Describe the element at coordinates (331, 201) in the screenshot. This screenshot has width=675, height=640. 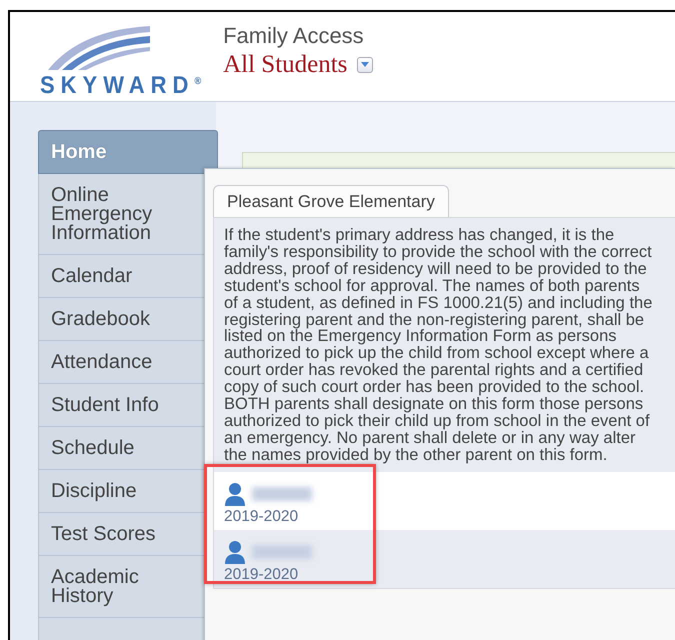
I see `school-tab: Pleasant Grove Elementary` at that location.